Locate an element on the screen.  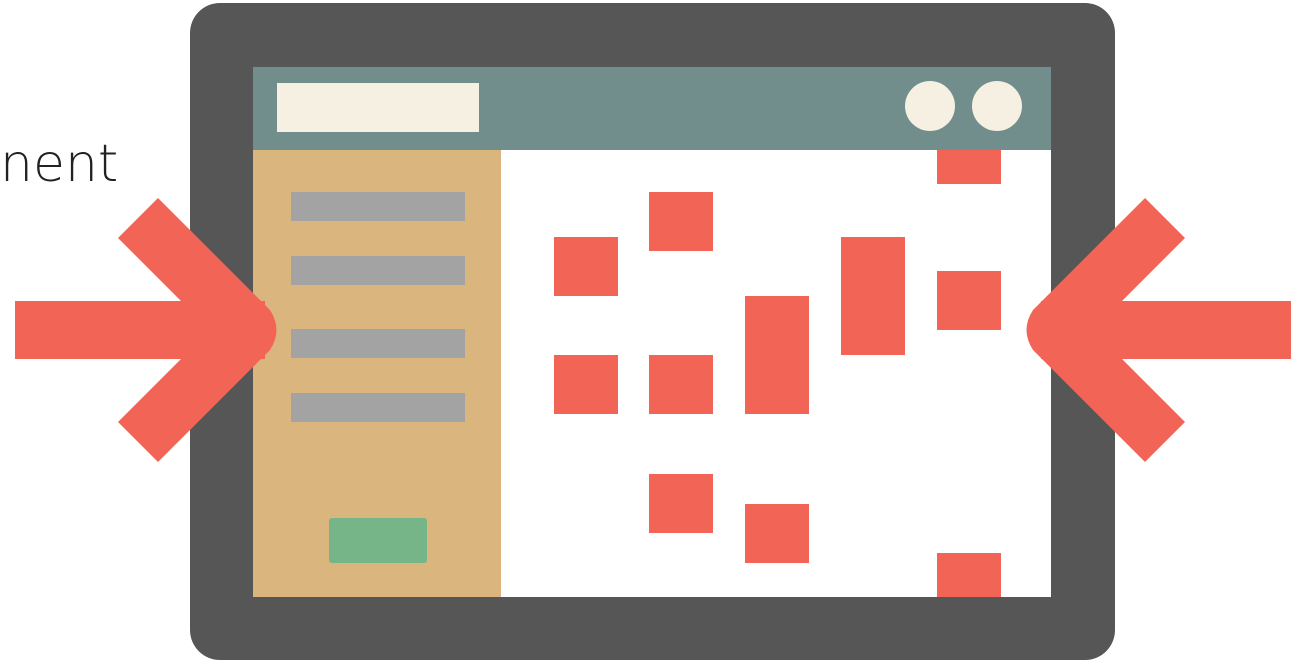
sidebar-action-button is located at coordinates (378, 540).